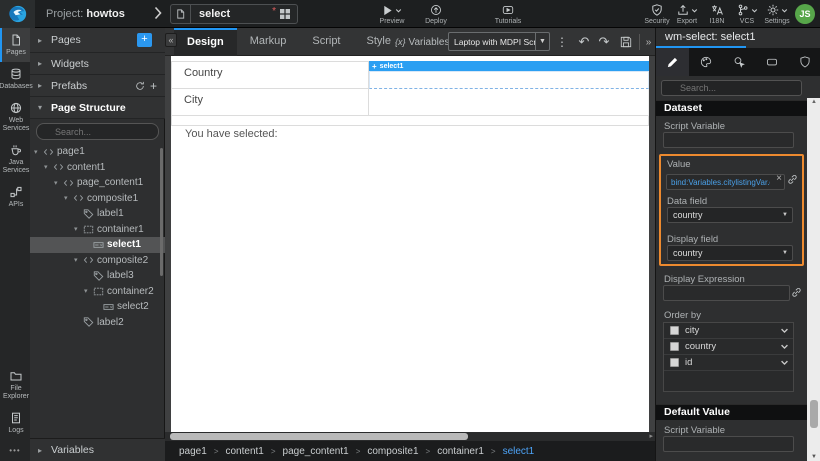 Image resolution: width=820 pixels, height=461 pixels. I want to click on section-prefabs: ▸ Prefabs +, so click(97, 86).